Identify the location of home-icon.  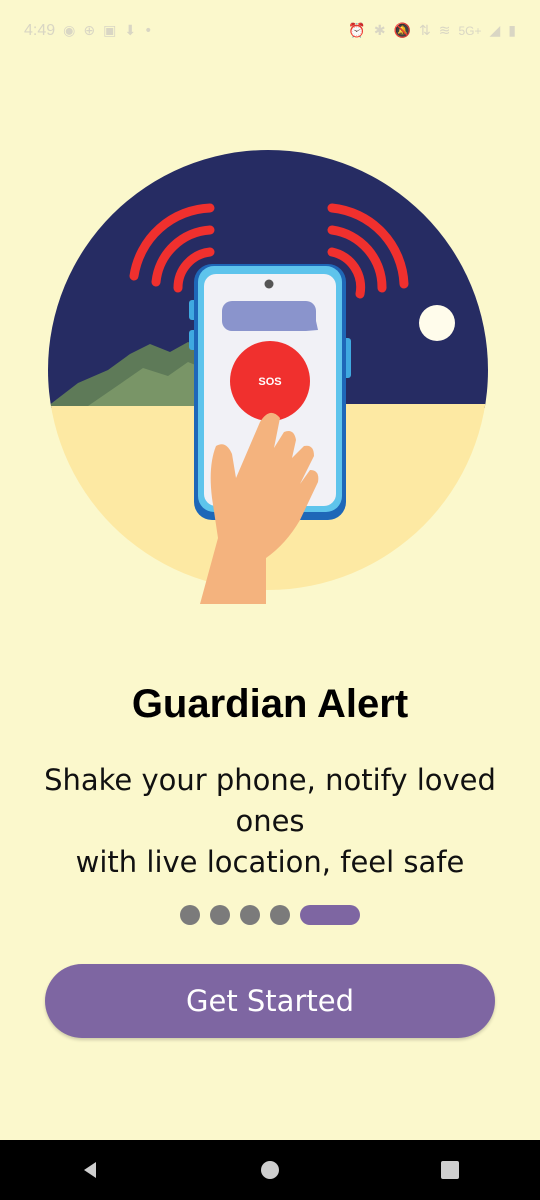
(270, 1170).